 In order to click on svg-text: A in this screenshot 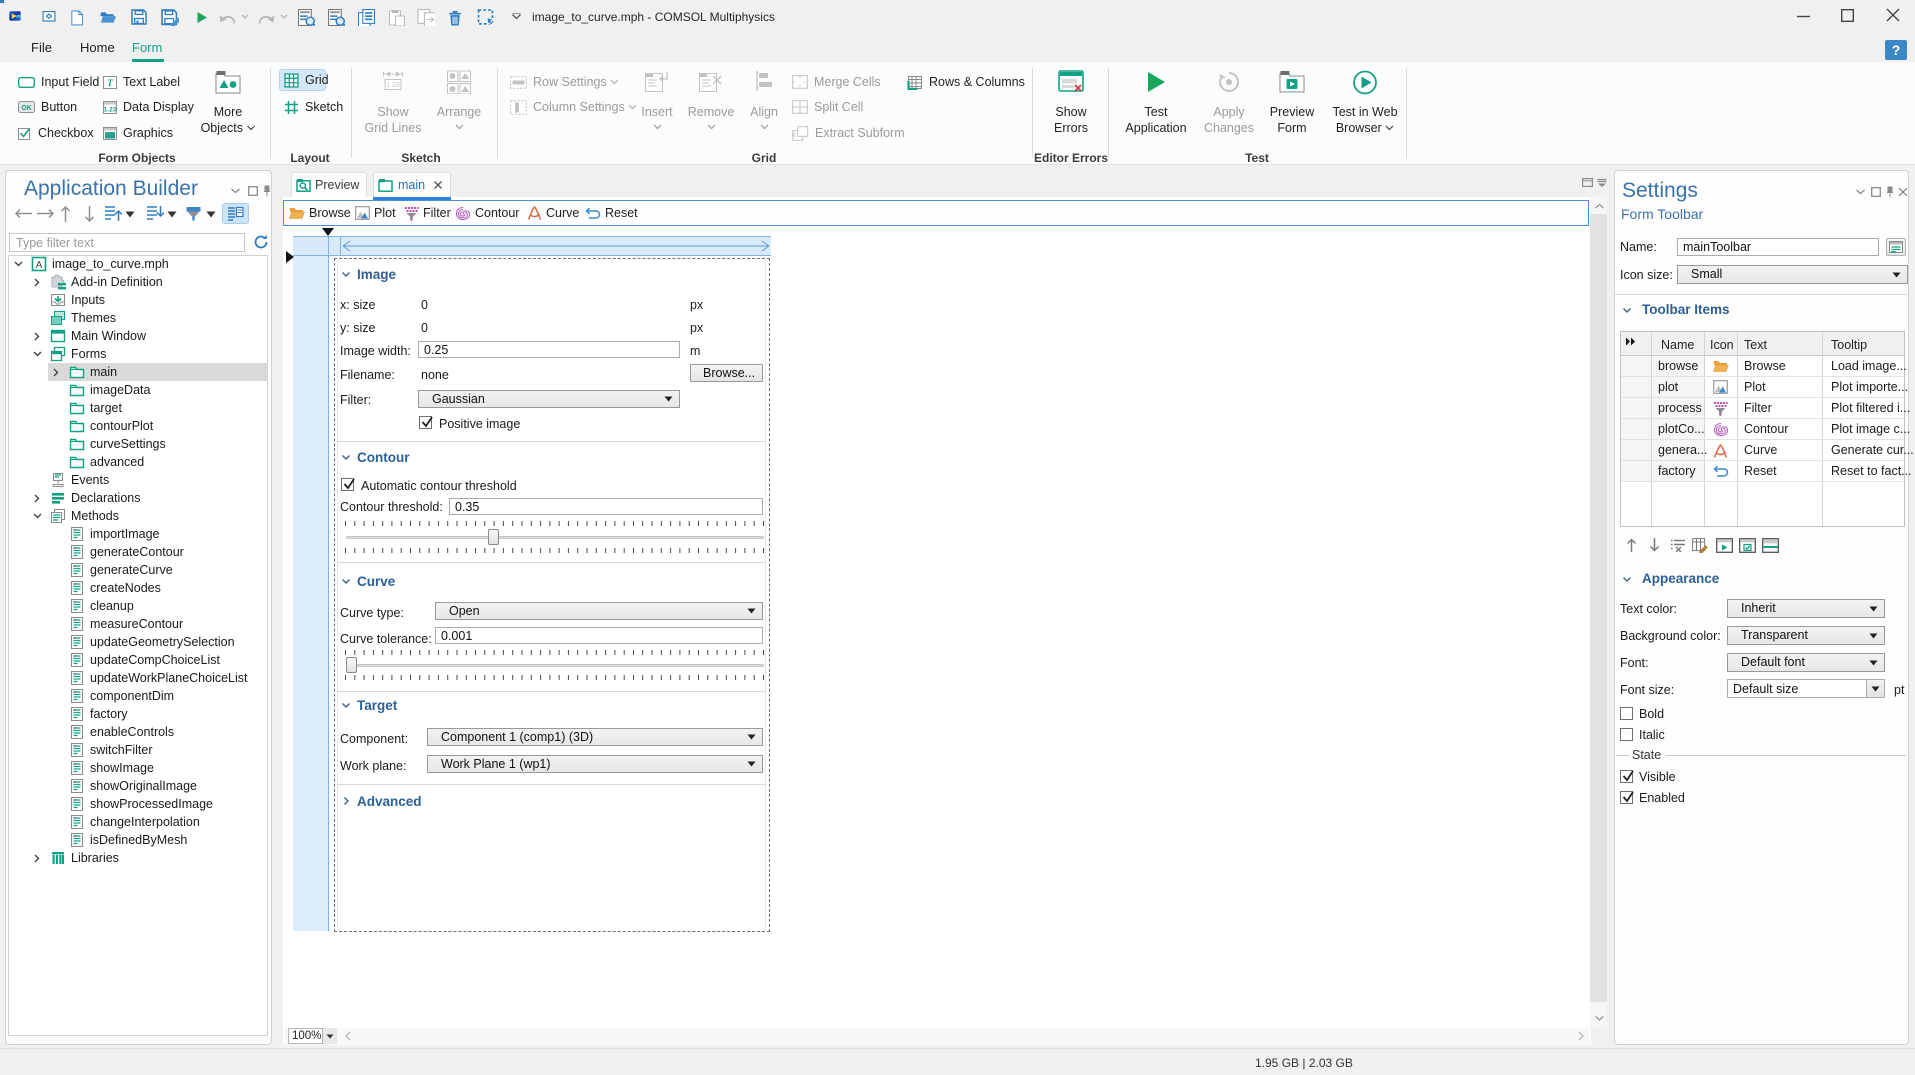, I will do `click(39, 265)`.